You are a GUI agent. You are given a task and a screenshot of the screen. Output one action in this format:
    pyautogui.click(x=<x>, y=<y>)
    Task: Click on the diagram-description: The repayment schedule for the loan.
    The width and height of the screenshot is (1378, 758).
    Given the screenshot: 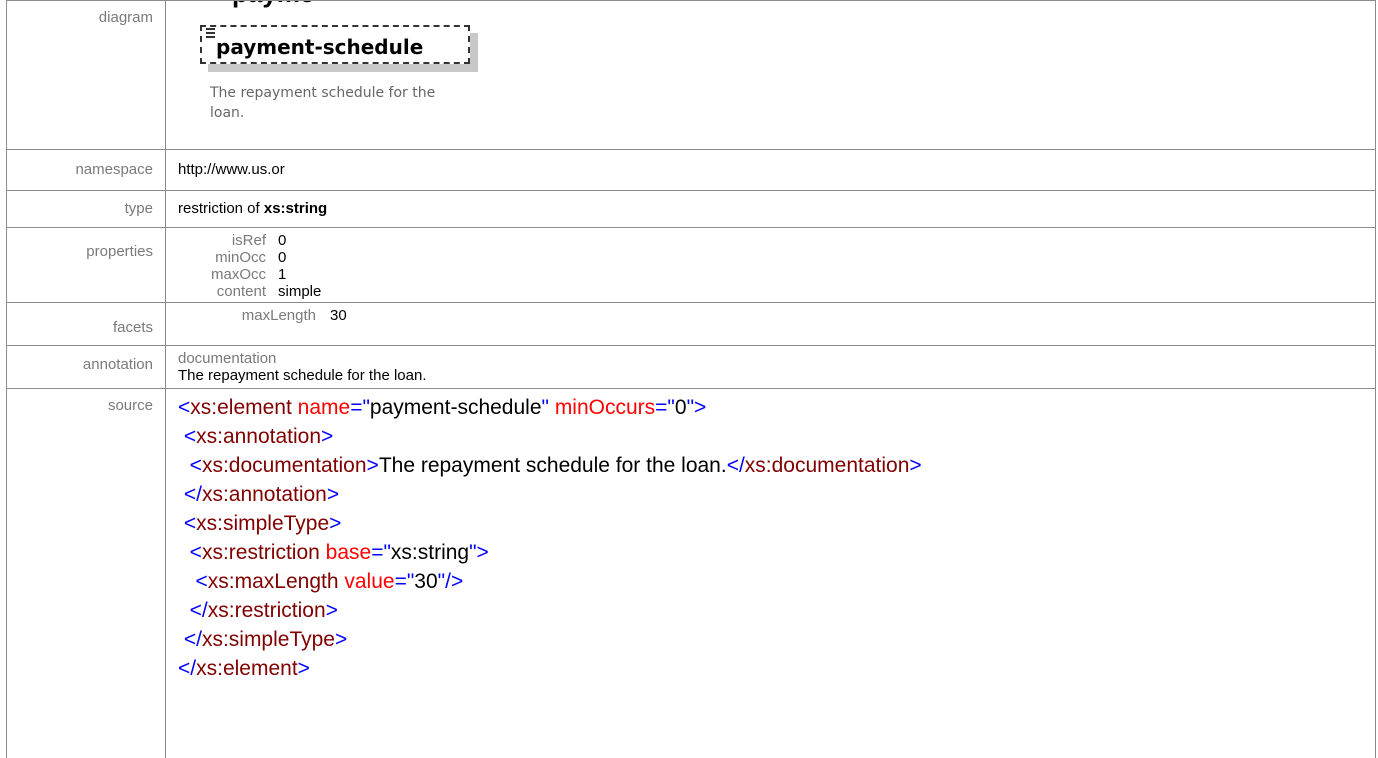 What is the action you would take?
    pyautogui.click(x=323, y=103)
    